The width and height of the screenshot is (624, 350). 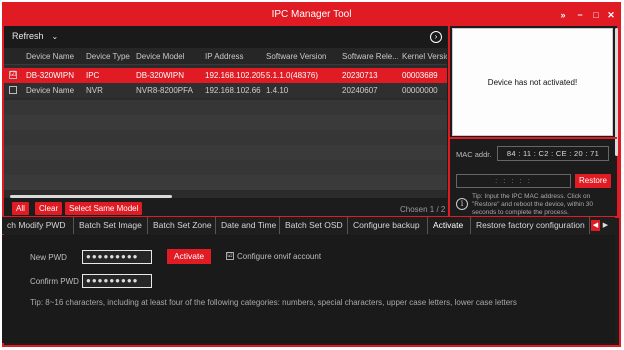 I want to click on title-bar: IPC Manager Tool » − □ ✕, so click(x=311, y=15).